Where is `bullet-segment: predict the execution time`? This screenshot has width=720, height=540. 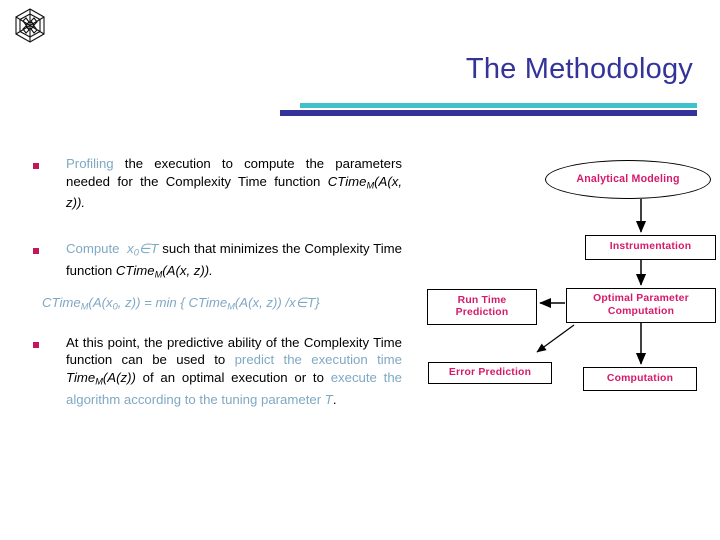
bullet-segment: predict the execution time is located at coordinates (318, 360).